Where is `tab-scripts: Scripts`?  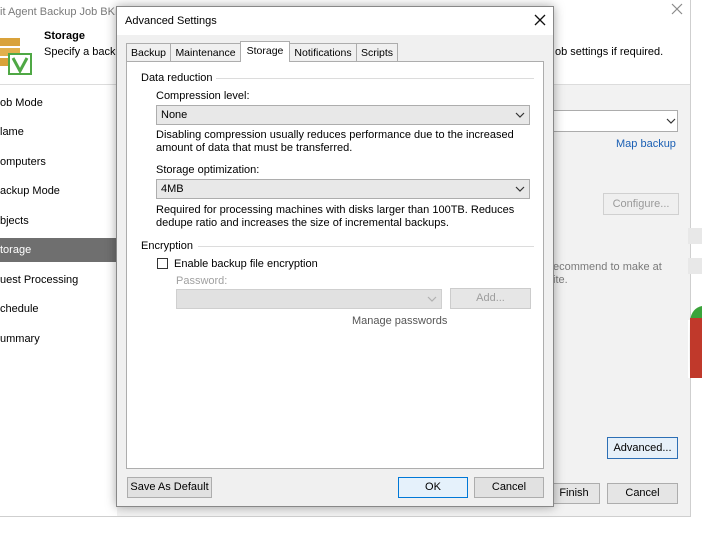 tab-scripts: Scripts is located at coordinates (377, 52).